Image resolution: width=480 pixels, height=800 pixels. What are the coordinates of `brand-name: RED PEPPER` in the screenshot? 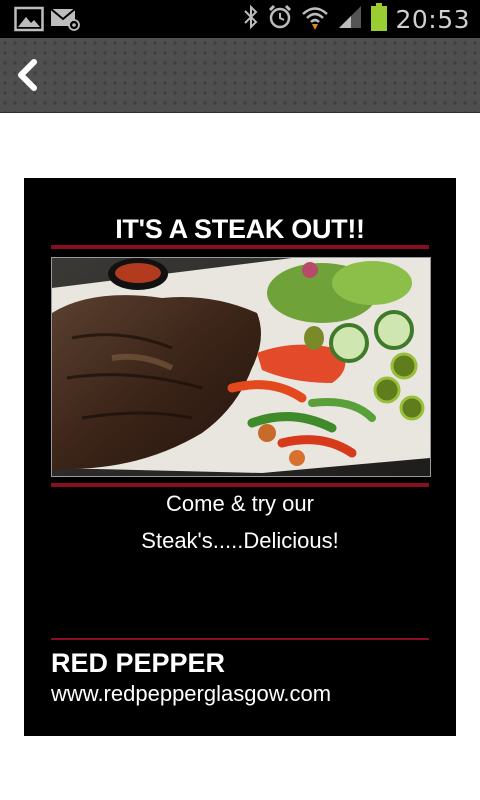 It's located at (138, 663).